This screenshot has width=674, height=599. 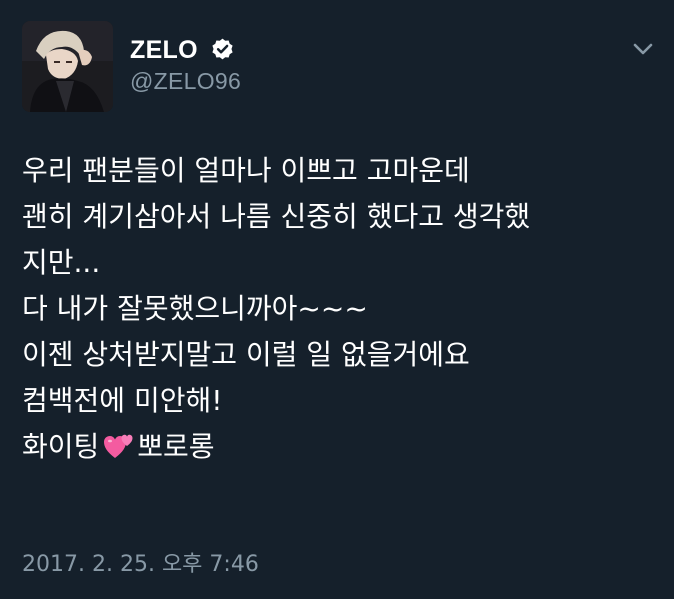 What do you see at coordinates (164, 50) in the screenshot?
I see `display-name: ZELO` at bounding box center [164, 50].